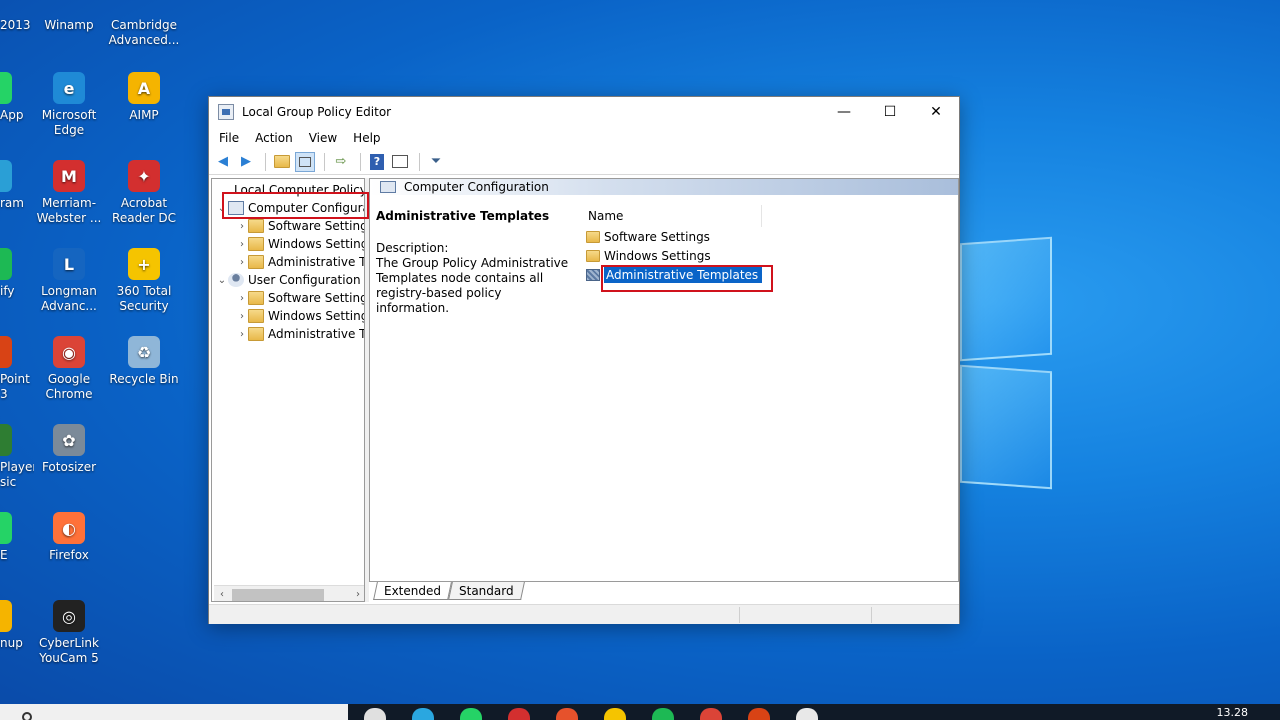  I want to click on desktop-icon-partial-2013: 2013, so click(17, 25).